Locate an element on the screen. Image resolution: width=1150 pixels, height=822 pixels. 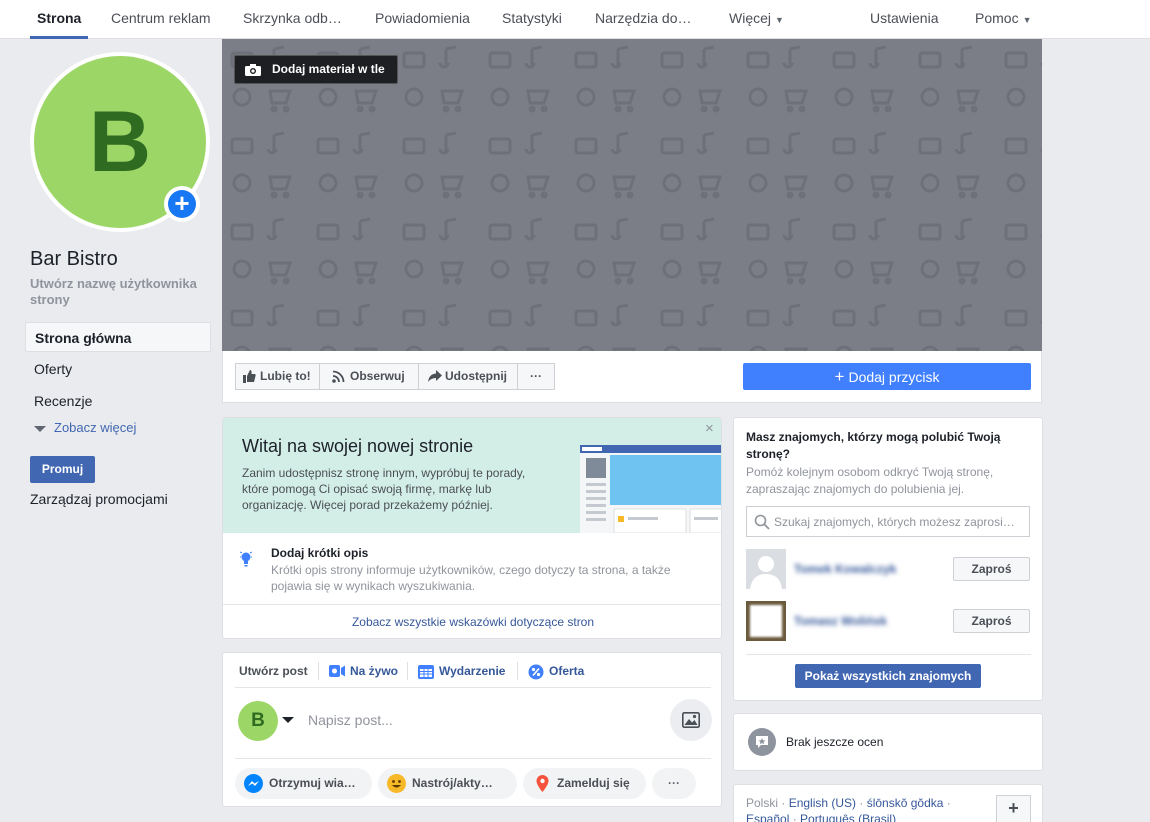
tab-offer: Oferta is located at coordinates (556, 671).